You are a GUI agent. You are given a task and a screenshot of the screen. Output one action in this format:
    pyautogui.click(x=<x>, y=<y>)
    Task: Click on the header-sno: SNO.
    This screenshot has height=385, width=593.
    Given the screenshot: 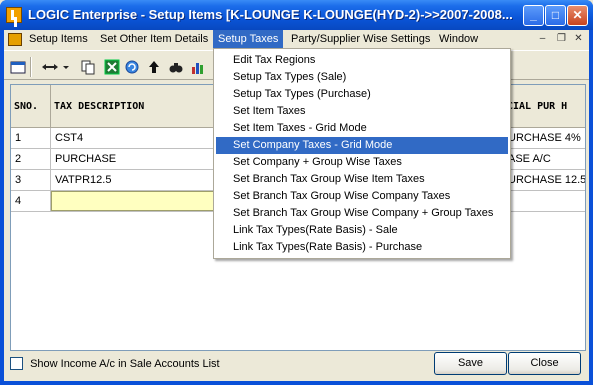 What is the action you would take?
    pyautogui.click(x=31, y=106)
    